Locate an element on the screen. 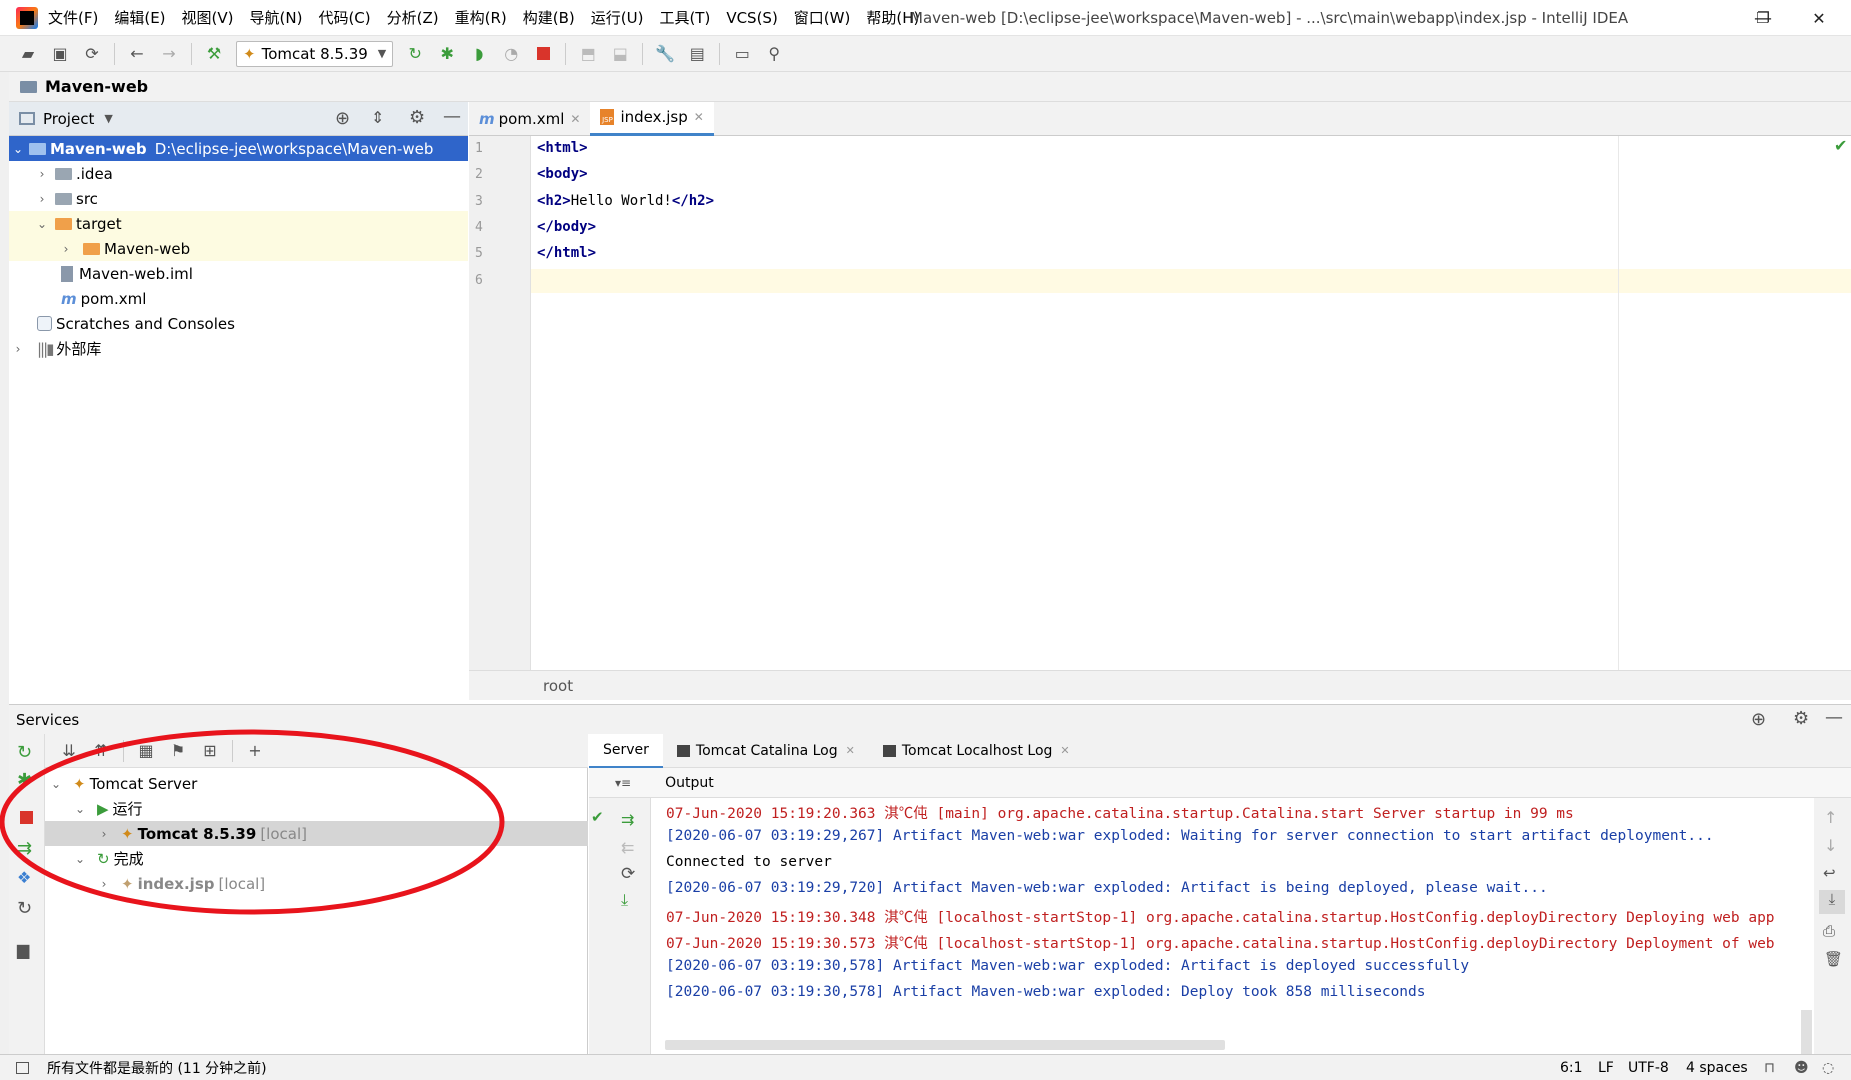 This screenshot has height=1080, width=1851. tree-row-finished: ⌄ ↻ 完成 is located at coordinates (316, 858).